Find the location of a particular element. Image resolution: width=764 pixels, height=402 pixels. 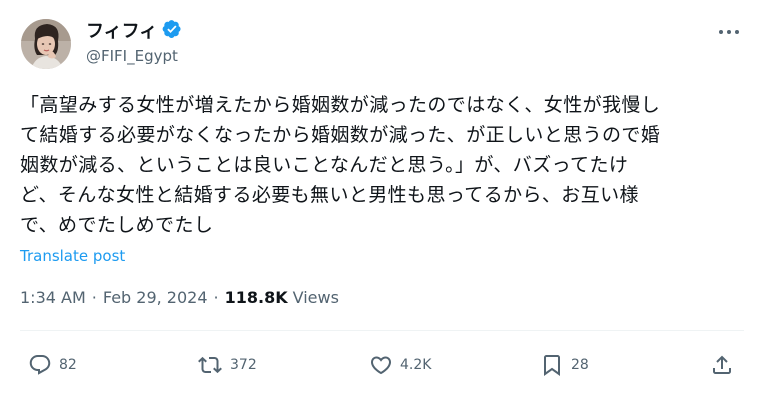

verified-badge-icon is located at coordinates (172, 32).